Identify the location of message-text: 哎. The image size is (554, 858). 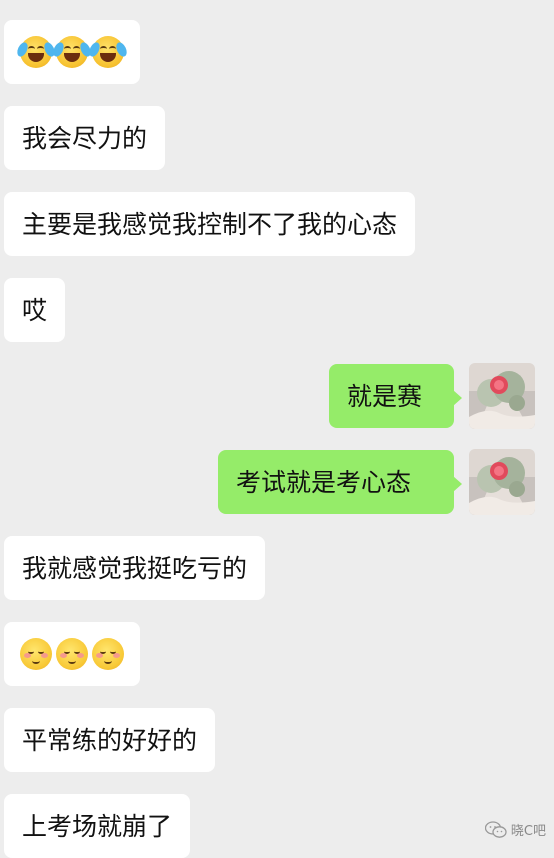
(35, 310).